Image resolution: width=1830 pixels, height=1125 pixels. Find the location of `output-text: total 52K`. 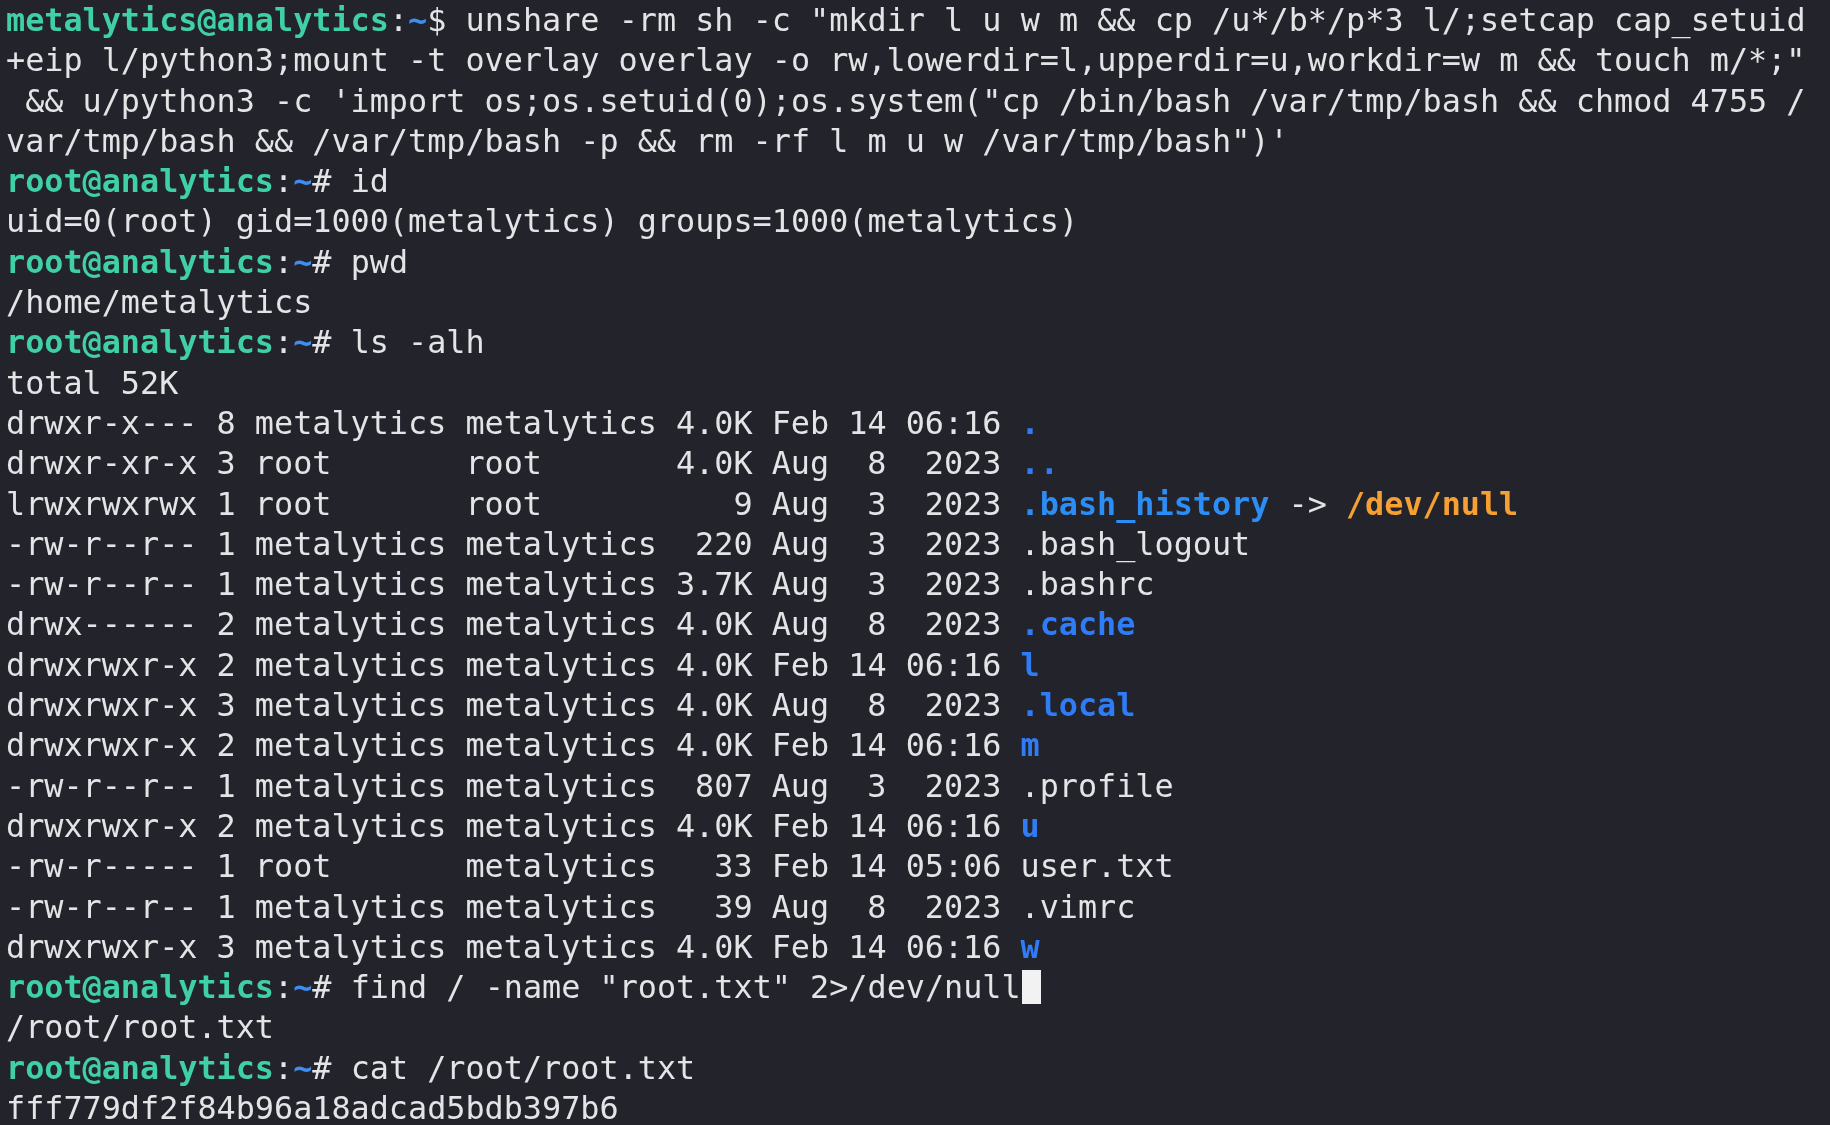

output-text: total 52K is located at coordinates (92, 382).